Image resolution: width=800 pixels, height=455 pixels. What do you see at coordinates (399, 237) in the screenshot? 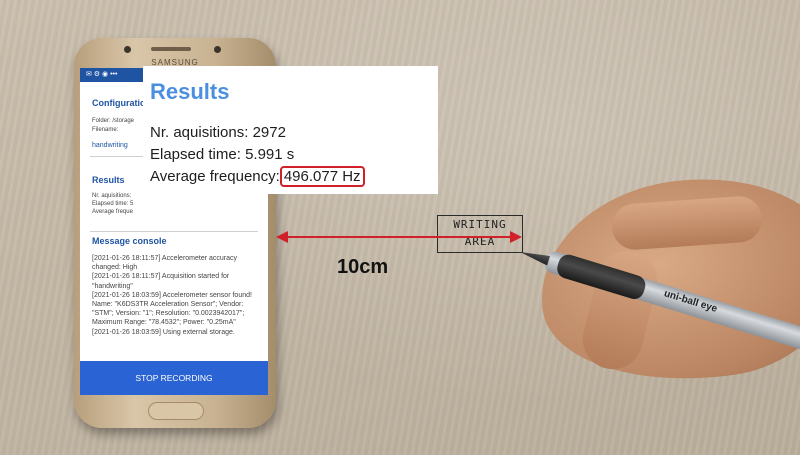
I see `distance-arrow` at bounding box center [399, 237].